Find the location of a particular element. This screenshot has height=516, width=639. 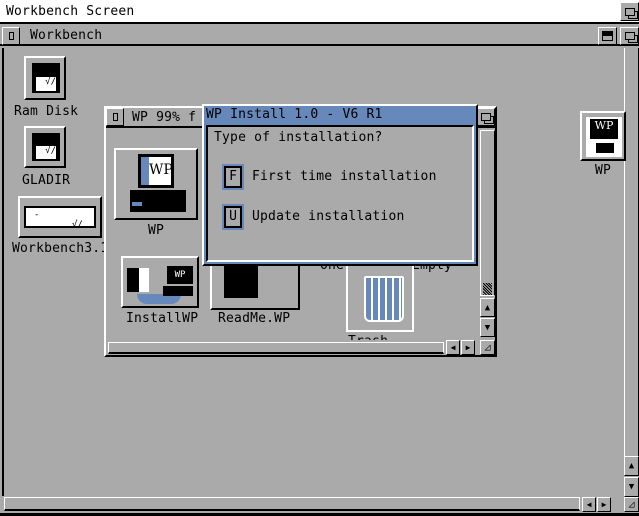

dialog-title: WP Install 1.0 - V6 R1 is located at coordinates (294, 115).